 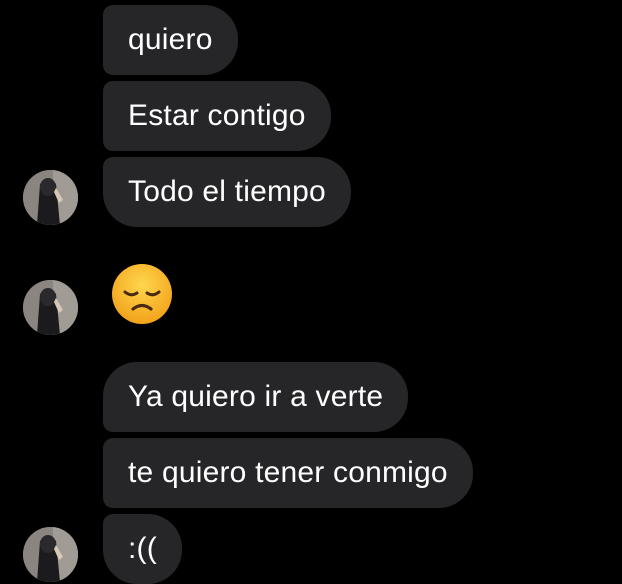 I want to click on message-bubble: quiero, so click(x=170, y=40).